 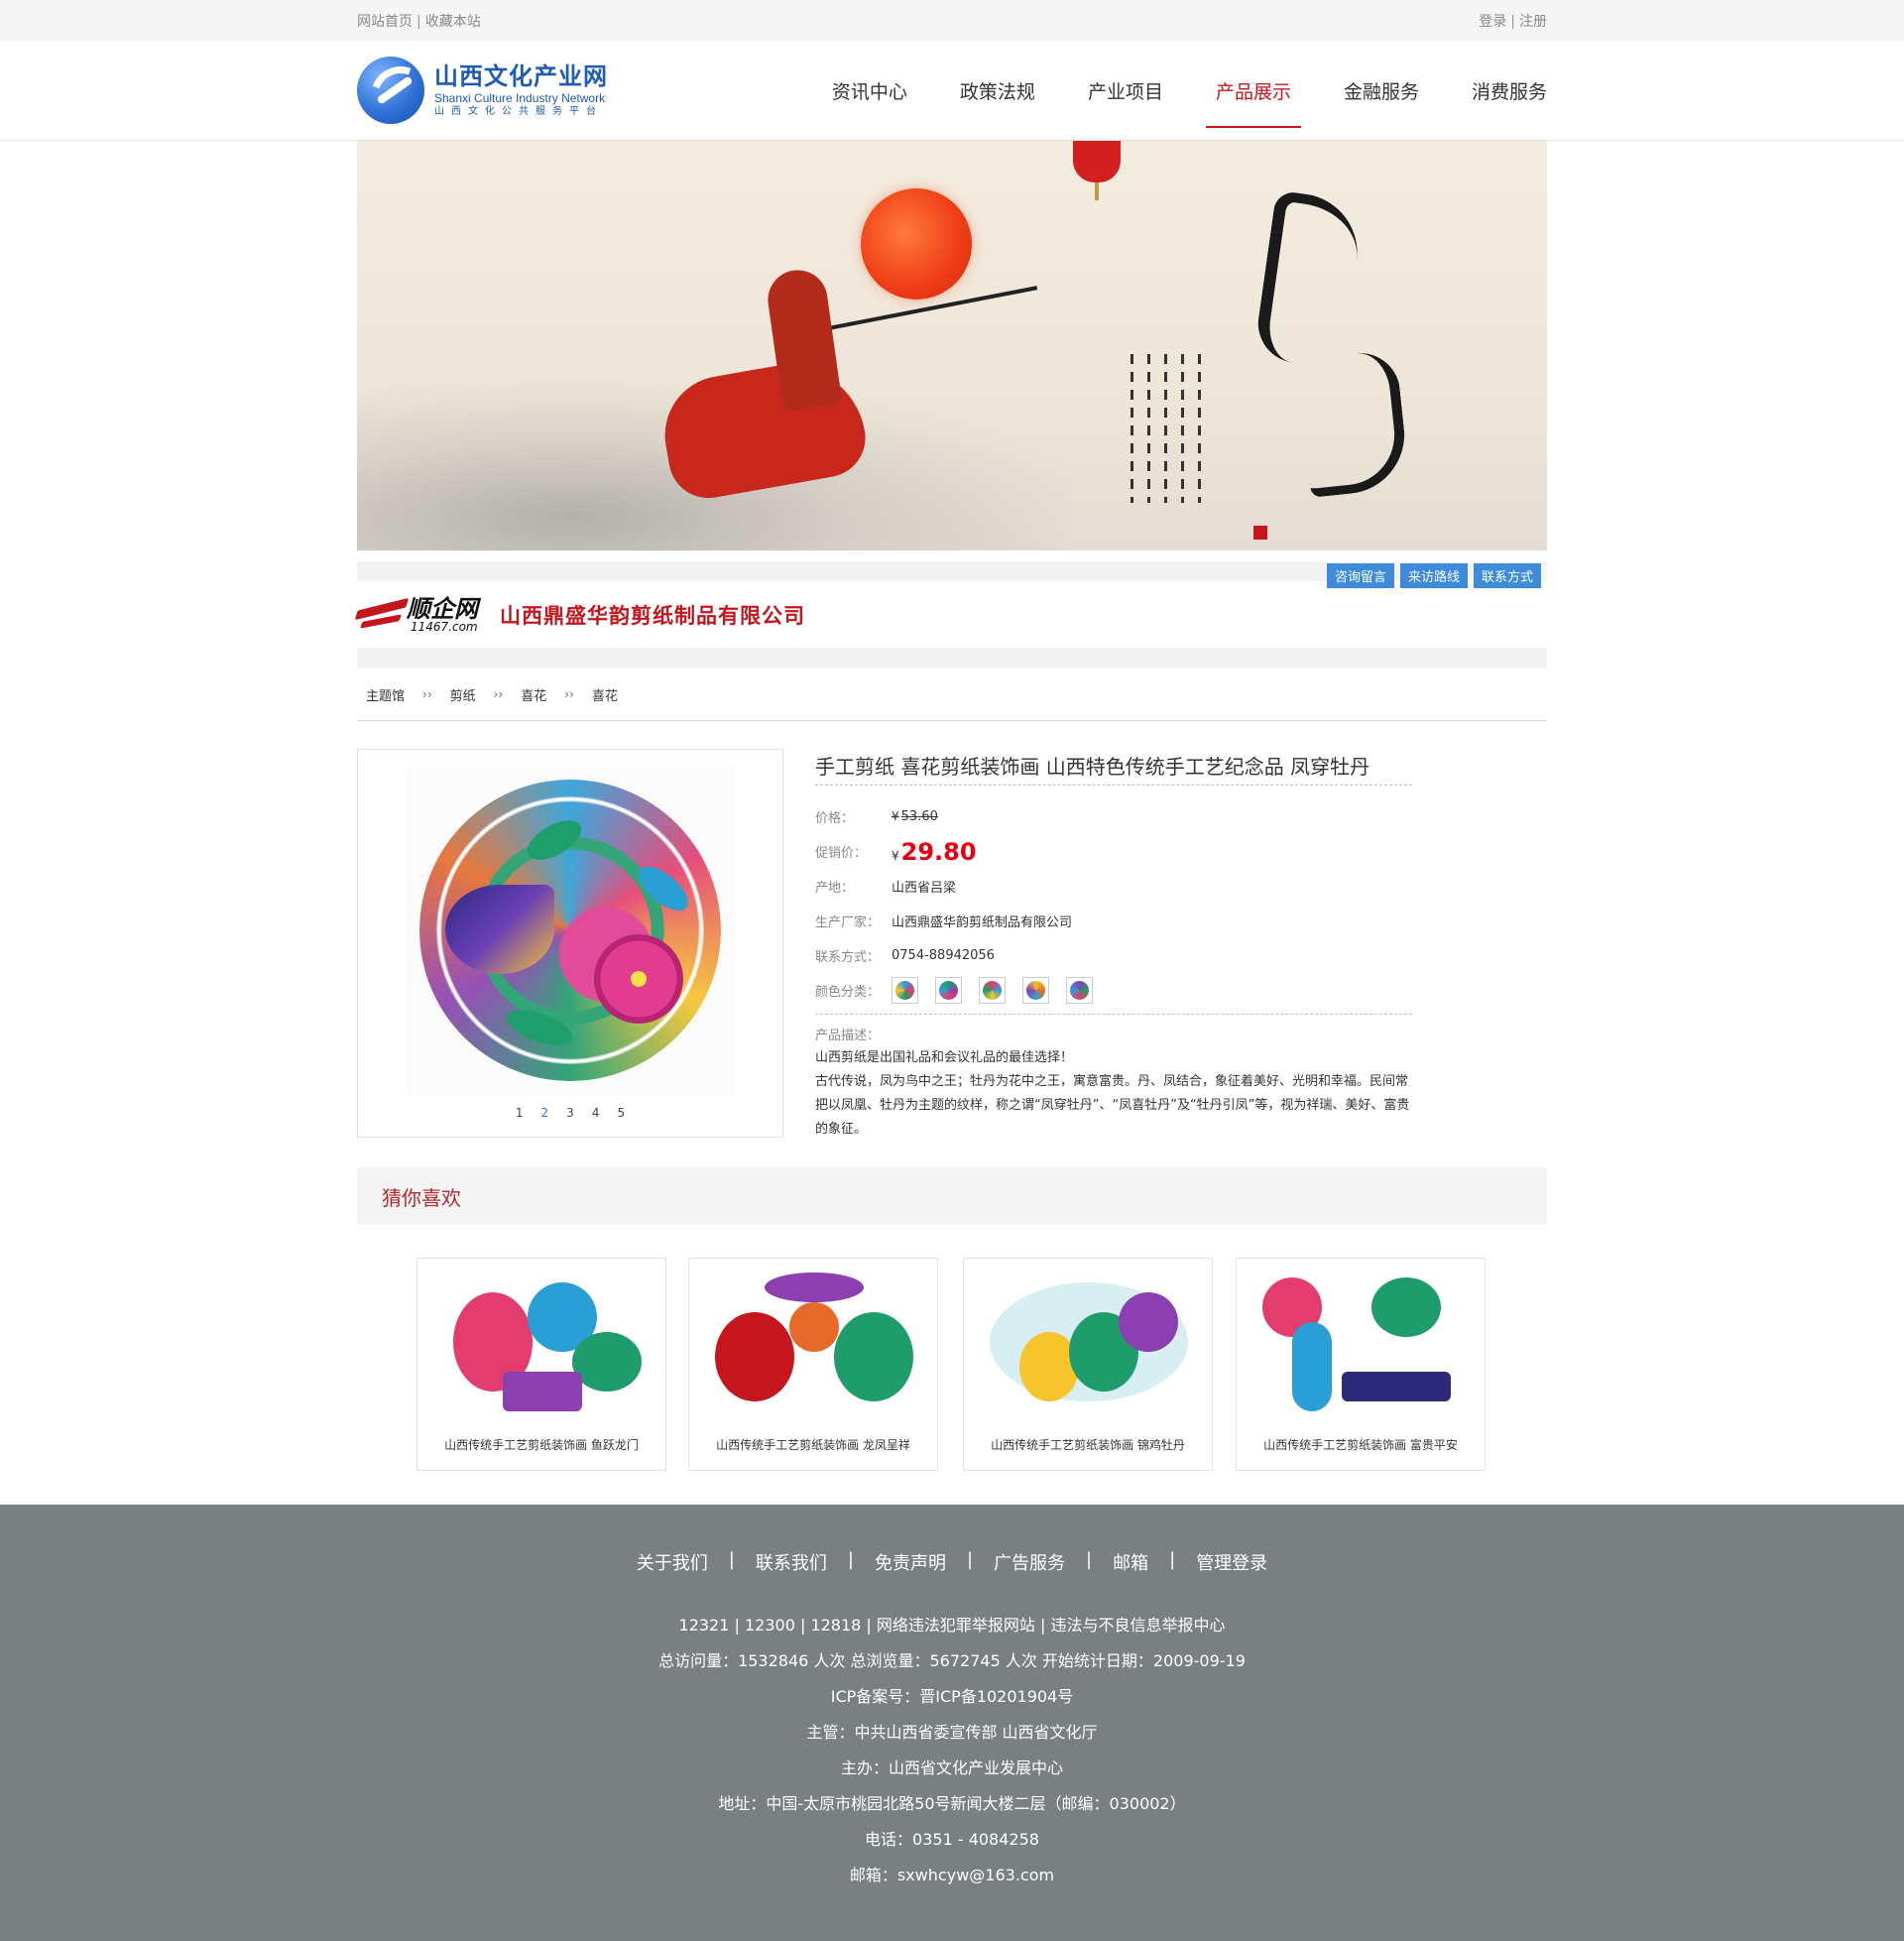 What do you see at coordinates (385, 22) in the screenshot?
I see `home-link: 网站首页` at bounding box center [385, 22].